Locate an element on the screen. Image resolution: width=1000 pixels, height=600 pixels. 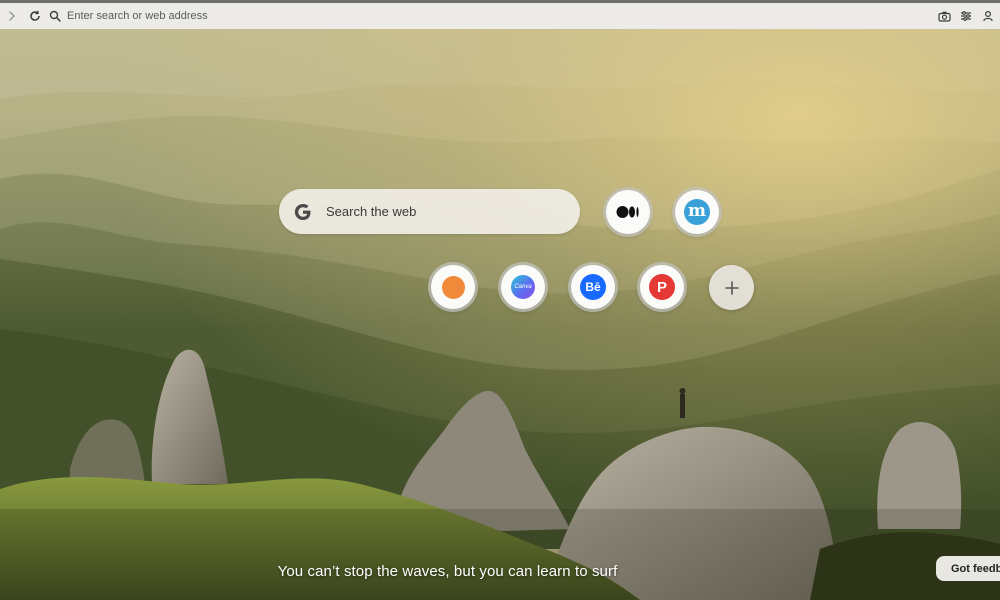
search-icon is located at coordinates (55, 16).